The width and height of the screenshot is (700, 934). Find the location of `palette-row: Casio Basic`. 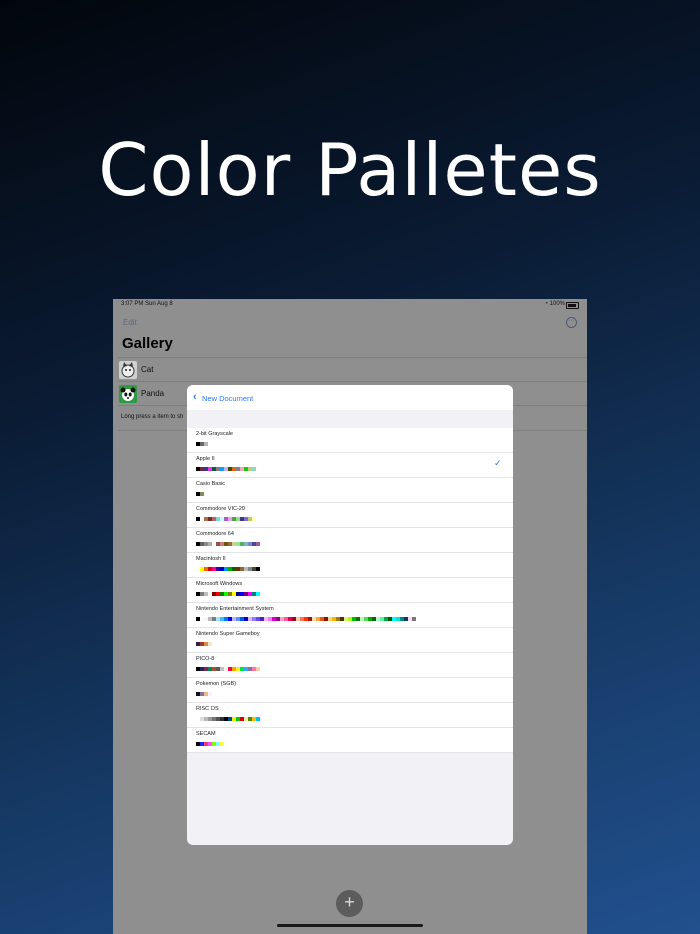

palette-row: Casio Basic is located at coordinates (350, 490).